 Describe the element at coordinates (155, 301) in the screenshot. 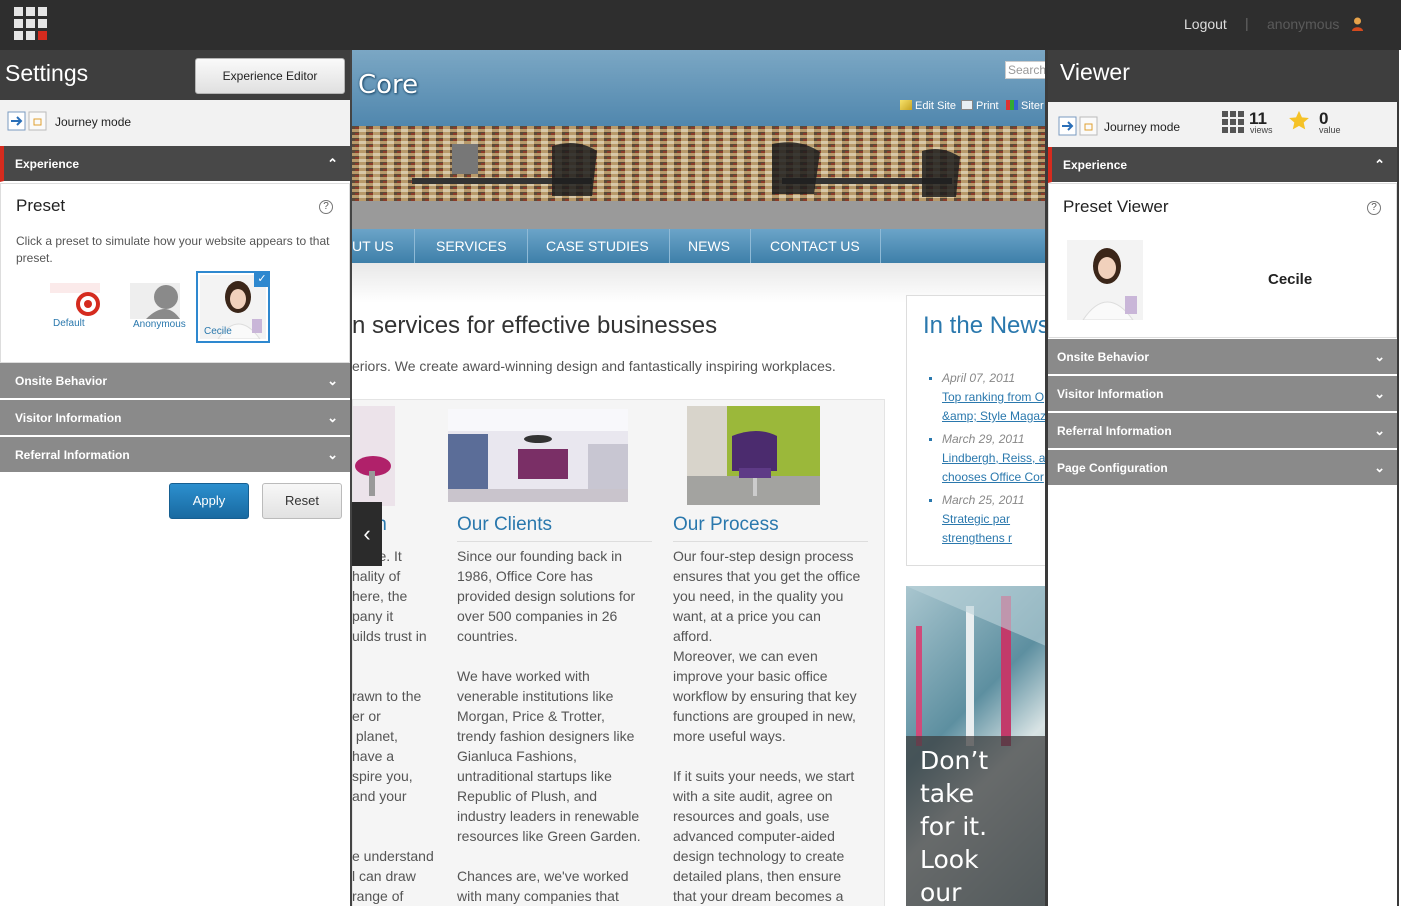

I see `anonymous-preset-icon` at that location.